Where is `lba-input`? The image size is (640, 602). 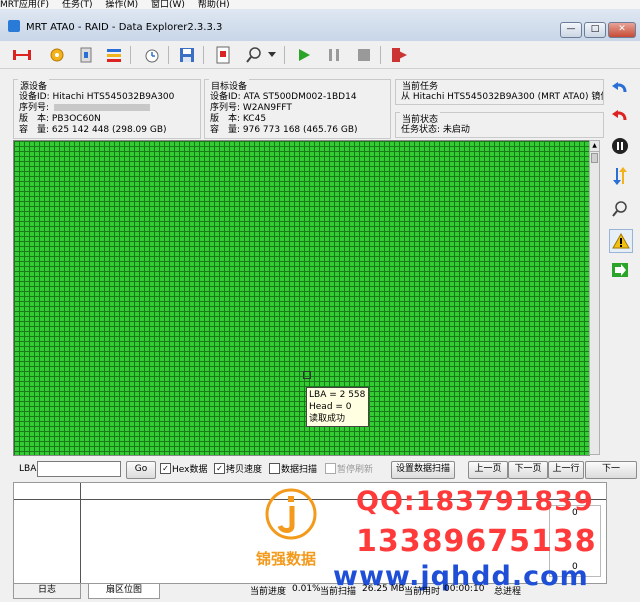
lba-input is located at coordinates (79, 469).